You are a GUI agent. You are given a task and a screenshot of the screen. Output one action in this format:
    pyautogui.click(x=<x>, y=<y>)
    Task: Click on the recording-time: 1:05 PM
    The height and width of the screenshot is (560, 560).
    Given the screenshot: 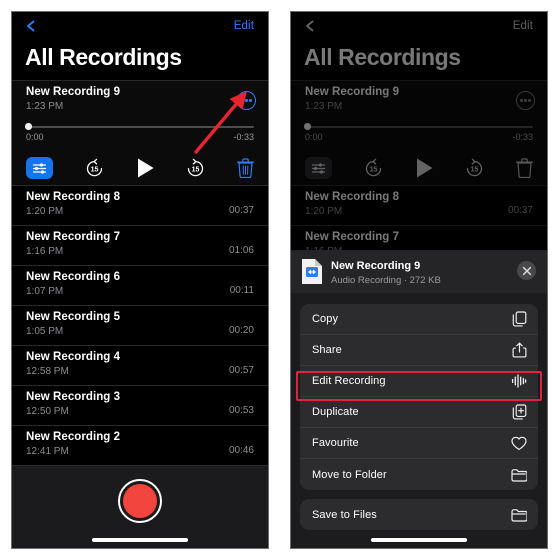 What is the action you would take?
    pyautogui.click(x=45, y=331)
    